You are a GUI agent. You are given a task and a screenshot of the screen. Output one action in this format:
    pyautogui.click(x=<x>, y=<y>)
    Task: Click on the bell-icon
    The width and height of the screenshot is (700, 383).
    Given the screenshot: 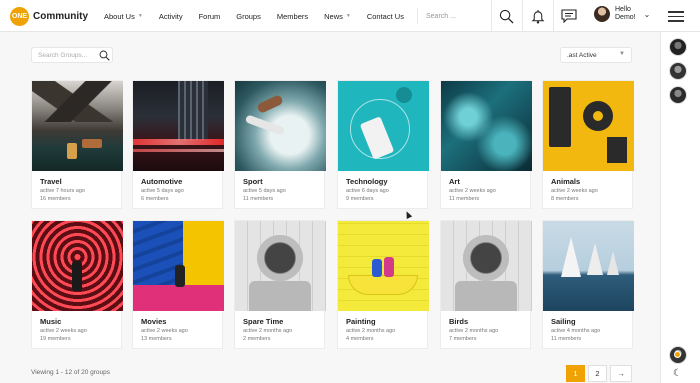 What is the action you would take?
    pyautogui.click(x=537, y=16)
    